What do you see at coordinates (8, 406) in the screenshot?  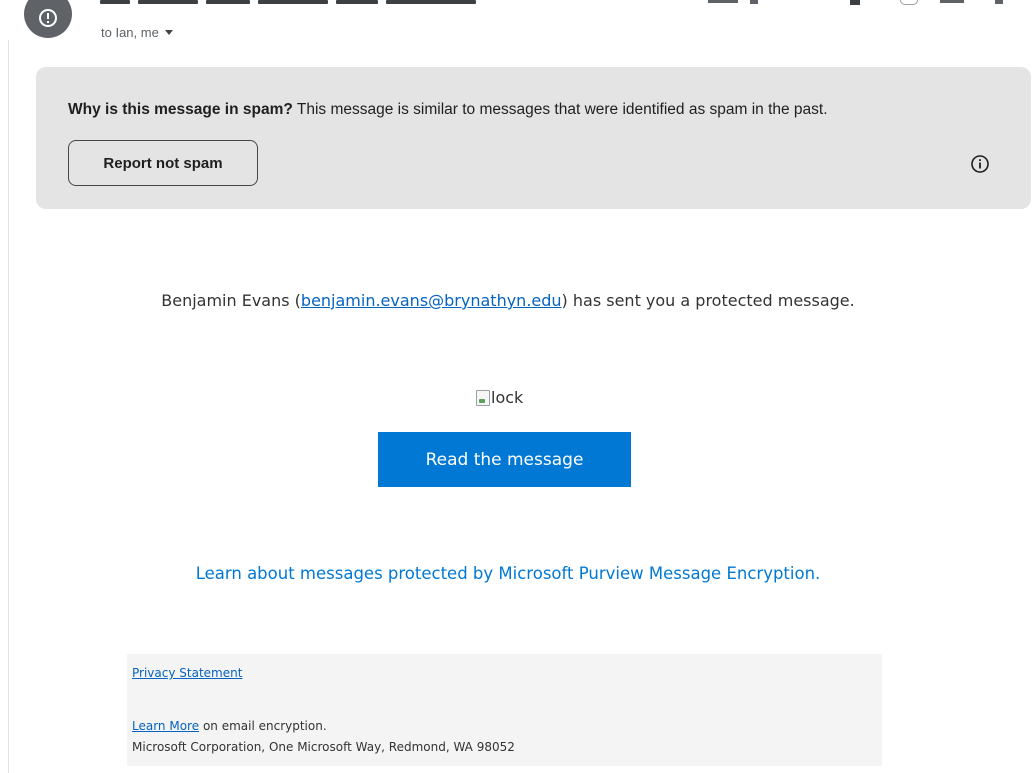 I see `left-divider` at bounding box center [8, 406].